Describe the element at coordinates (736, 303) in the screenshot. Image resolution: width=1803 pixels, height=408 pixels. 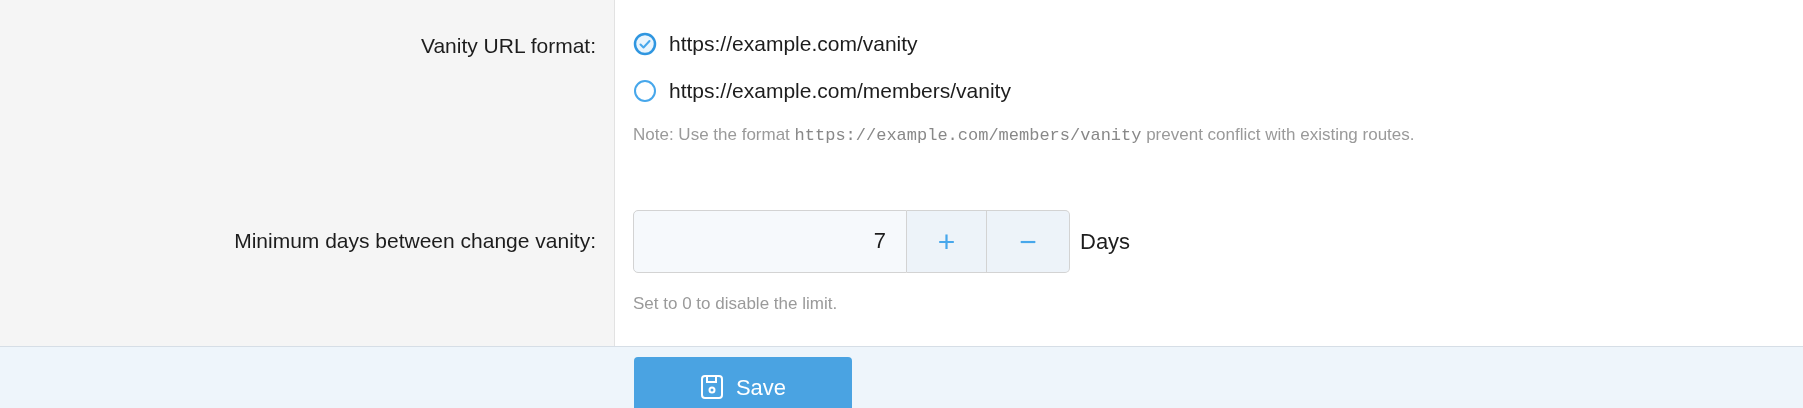
I see `hint-text: Set to 0 to disable the limit.` at that location.